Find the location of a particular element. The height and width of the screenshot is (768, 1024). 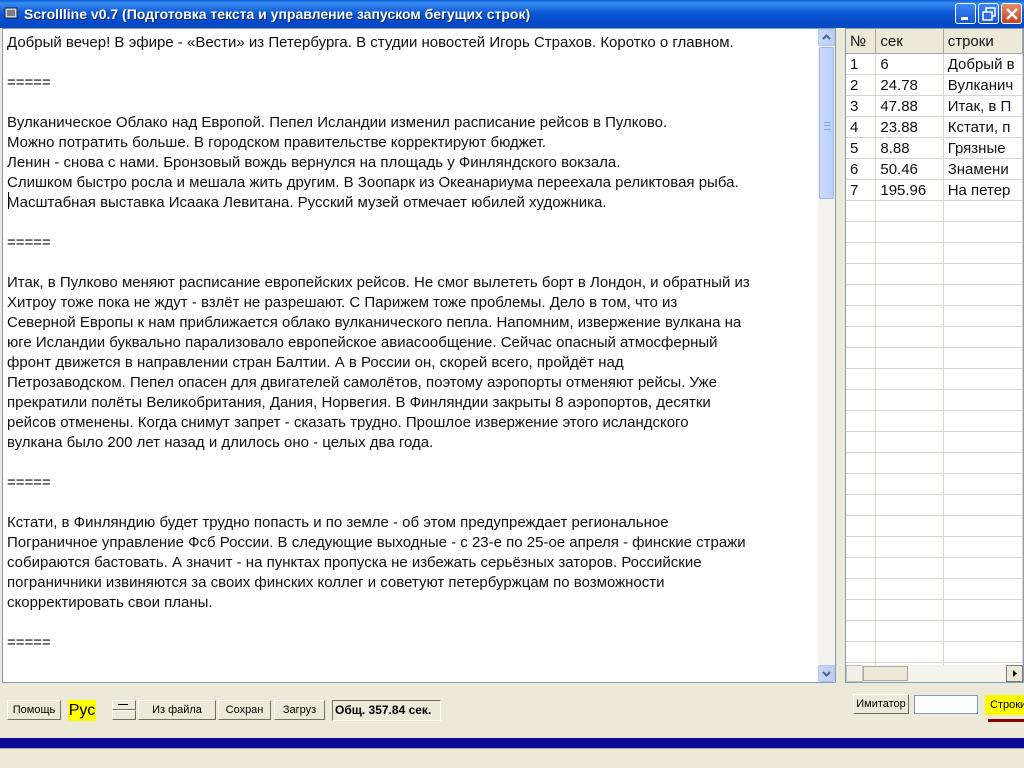

maximize-button is located at coordinates (988, 13).